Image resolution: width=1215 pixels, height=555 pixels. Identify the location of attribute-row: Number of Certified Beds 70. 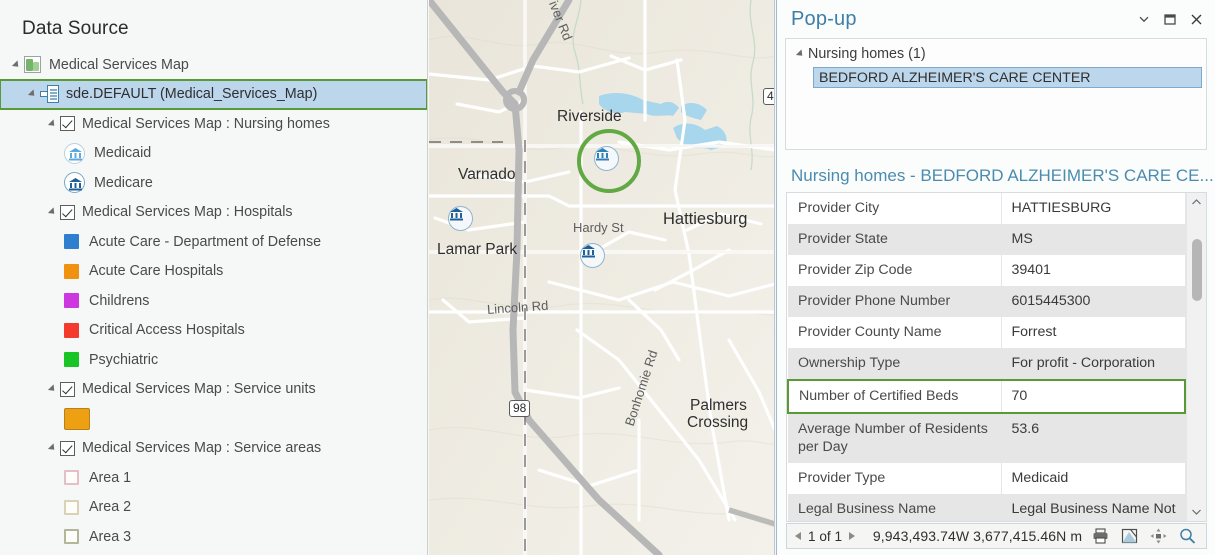
(986, 396).